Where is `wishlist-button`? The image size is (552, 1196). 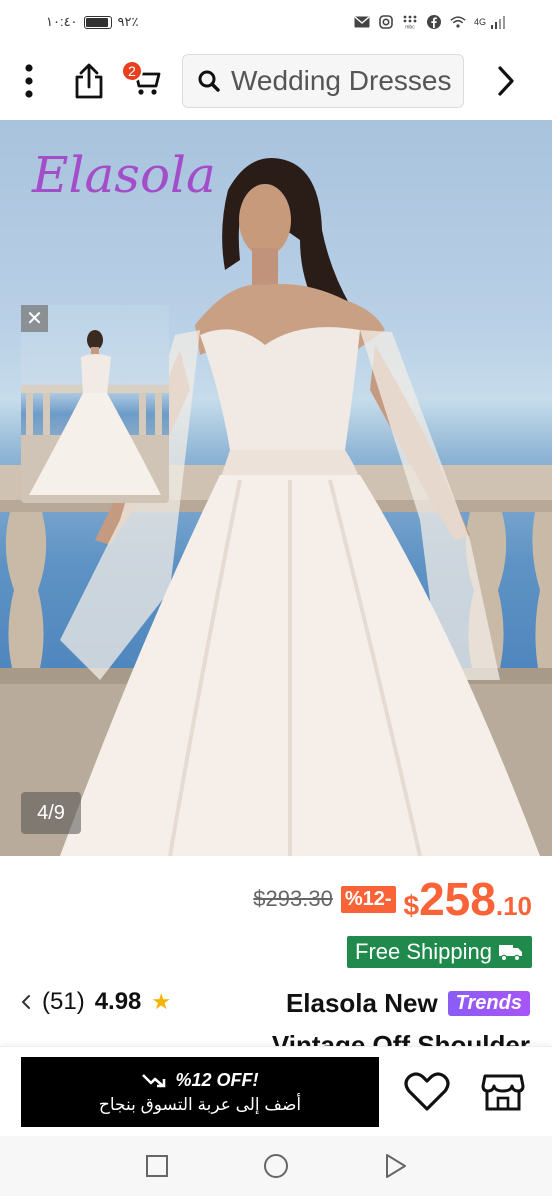
wishlist-button is located at coordinates (427, 1092).